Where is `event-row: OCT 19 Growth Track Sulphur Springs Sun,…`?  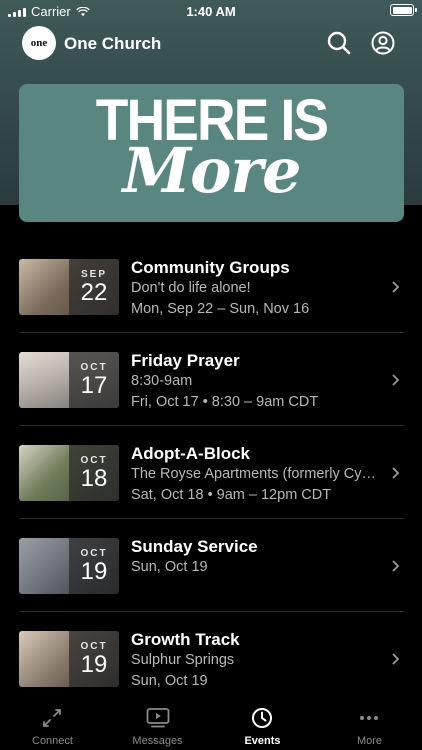 event-row: OCT 19 Growth Track Sulphur Springs Sun,… is located at coordinates (211, 658).